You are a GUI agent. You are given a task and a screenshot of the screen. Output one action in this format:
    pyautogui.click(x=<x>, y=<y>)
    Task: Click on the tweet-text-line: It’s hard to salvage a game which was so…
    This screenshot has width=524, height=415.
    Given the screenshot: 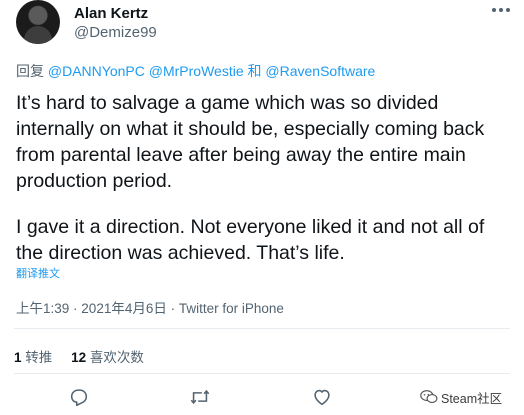 What is the action you would take?
    pyautogui.click(x=227, y=103)
    